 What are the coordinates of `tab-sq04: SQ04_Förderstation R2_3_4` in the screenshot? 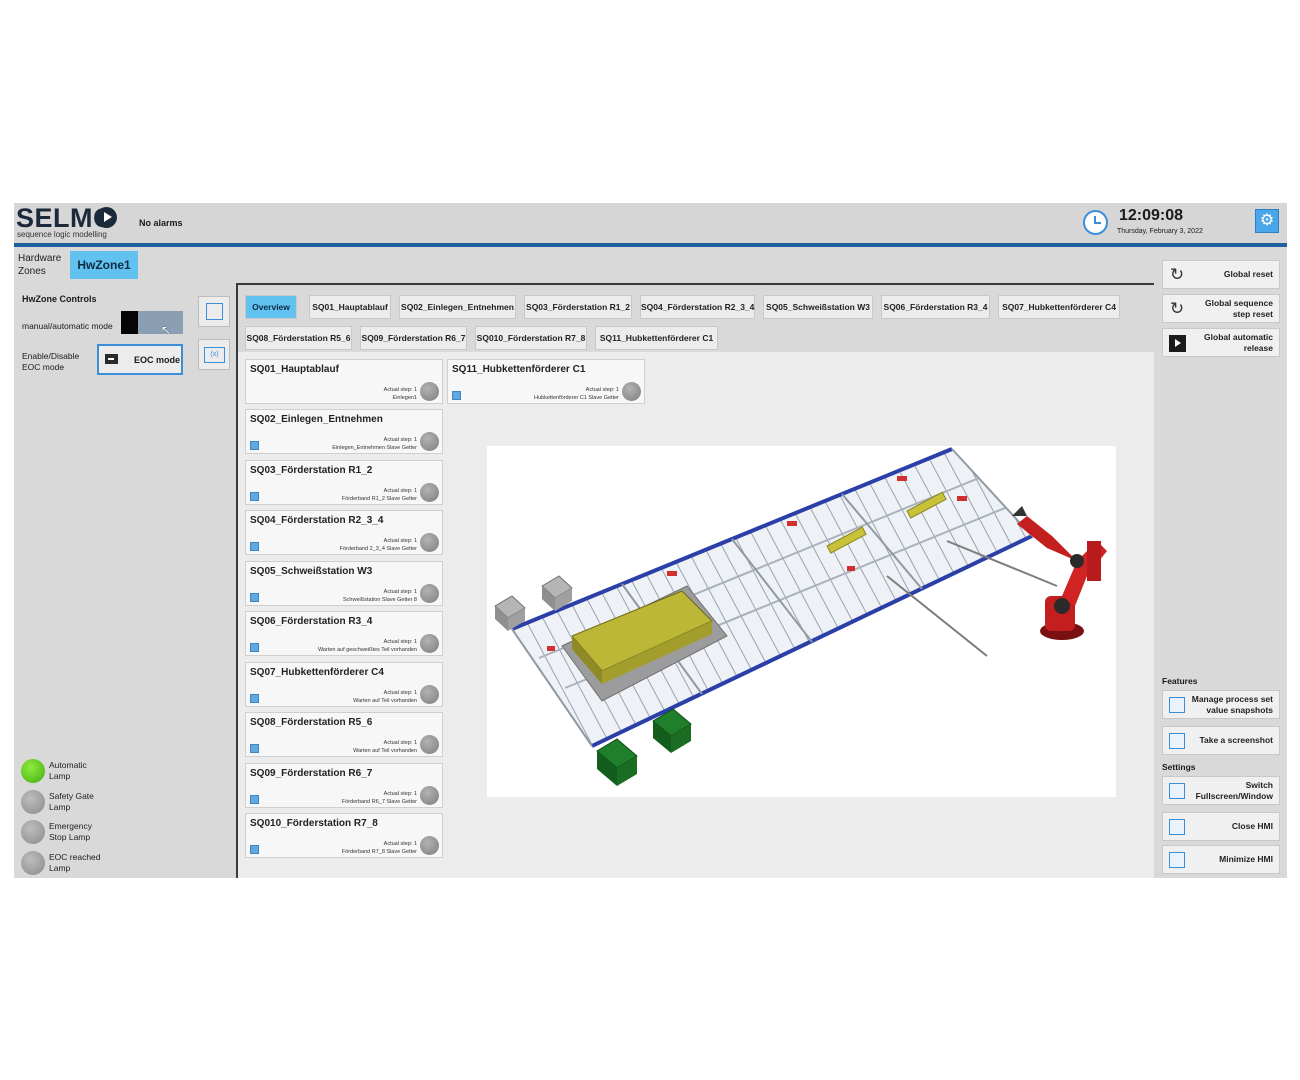 It's located at (697, 307).